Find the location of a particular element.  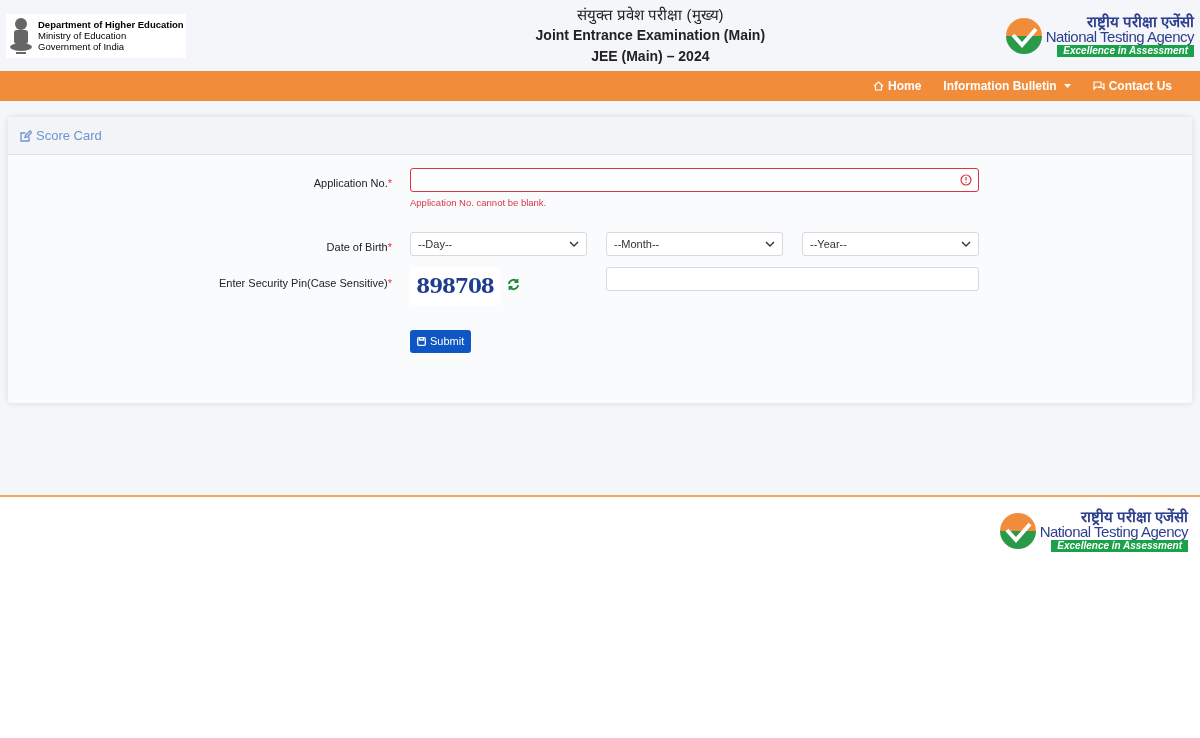

captcha-image: 898708 is located at coordinates (455, 286).